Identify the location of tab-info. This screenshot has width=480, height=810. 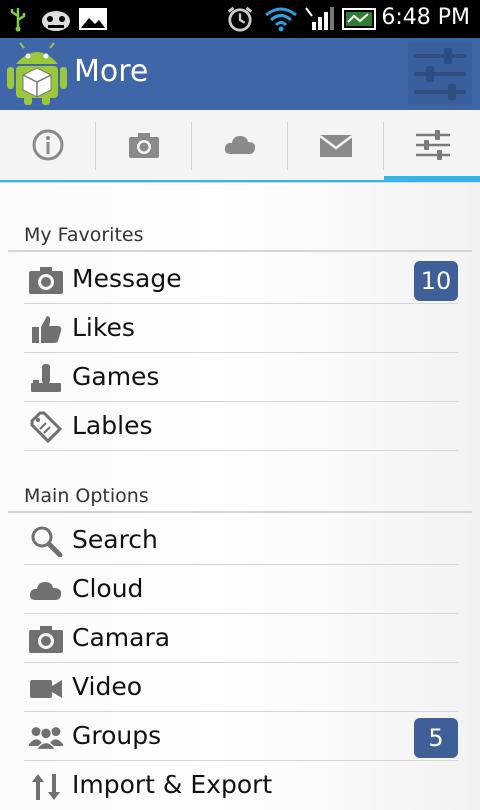
(48, 146).